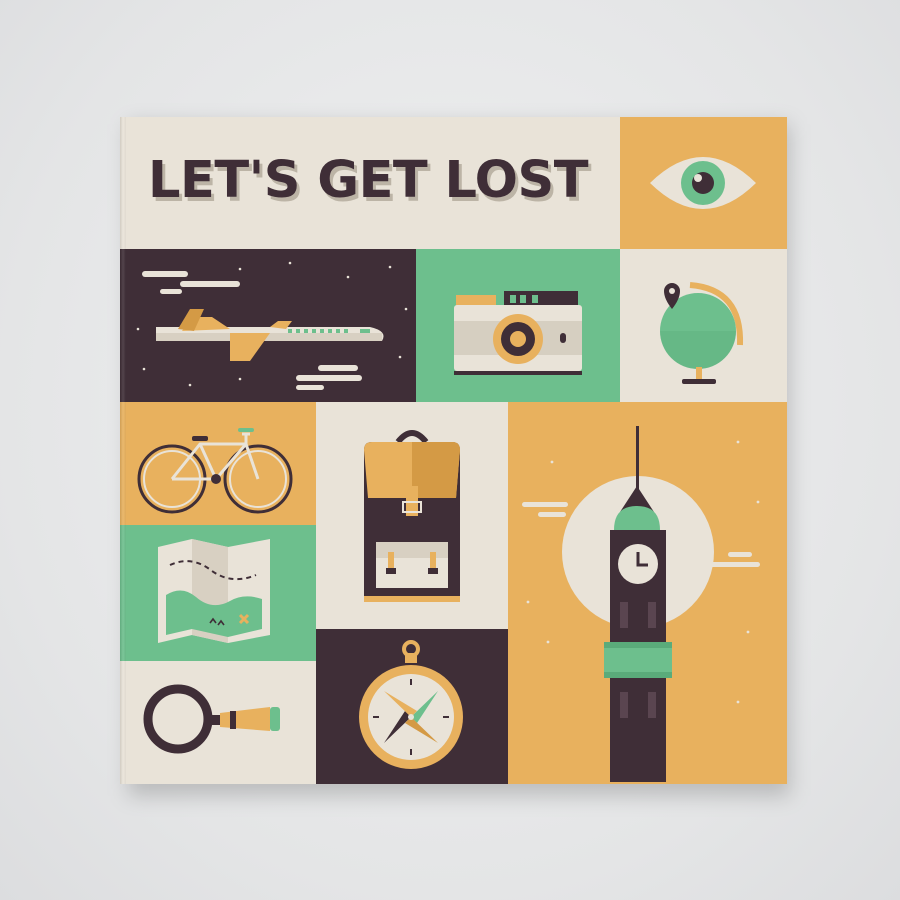 The width and height of the screenshot is (900, 900). I want to click on title-tile: LET'S GET LOST, so click(370, 183).